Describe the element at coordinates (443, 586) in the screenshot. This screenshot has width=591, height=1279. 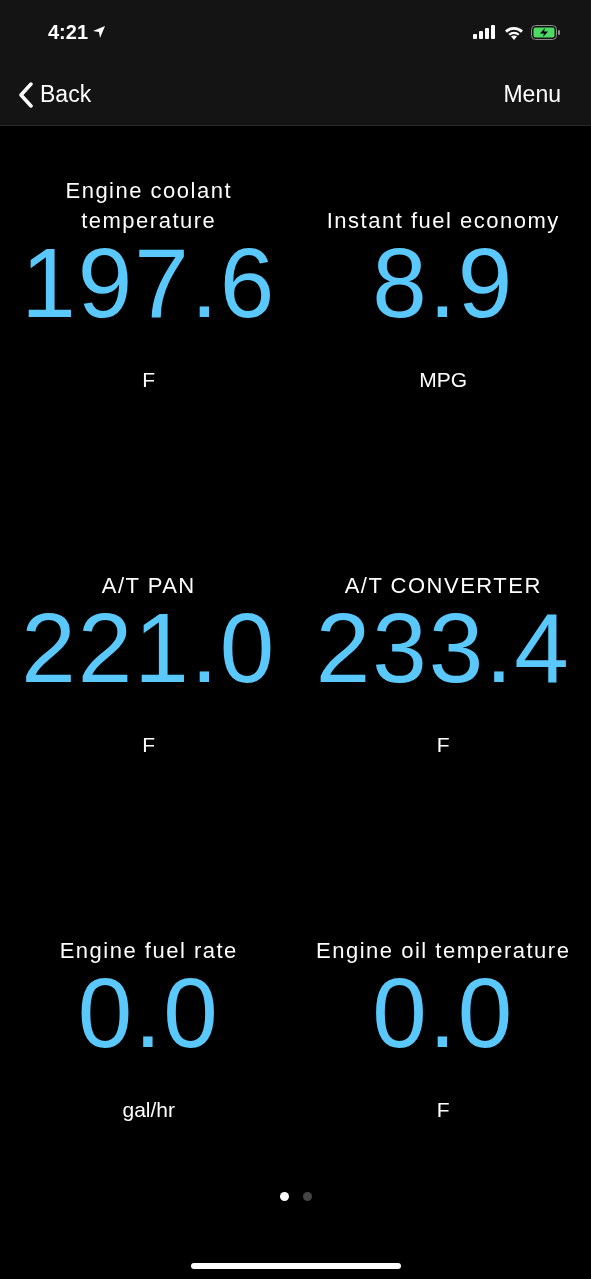
I see `gauge-title: A/T CONVERTER` at that location.